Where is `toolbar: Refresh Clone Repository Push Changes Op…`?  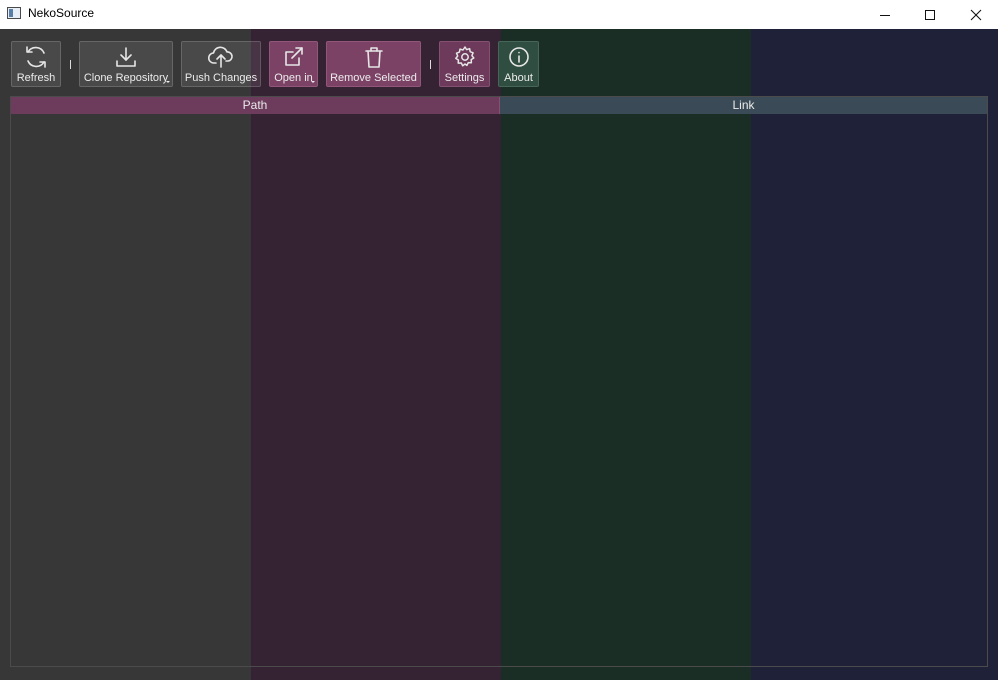 toolbar: Refresh Clone Repository Push Changes Op… is located at coordinates (499, 62).